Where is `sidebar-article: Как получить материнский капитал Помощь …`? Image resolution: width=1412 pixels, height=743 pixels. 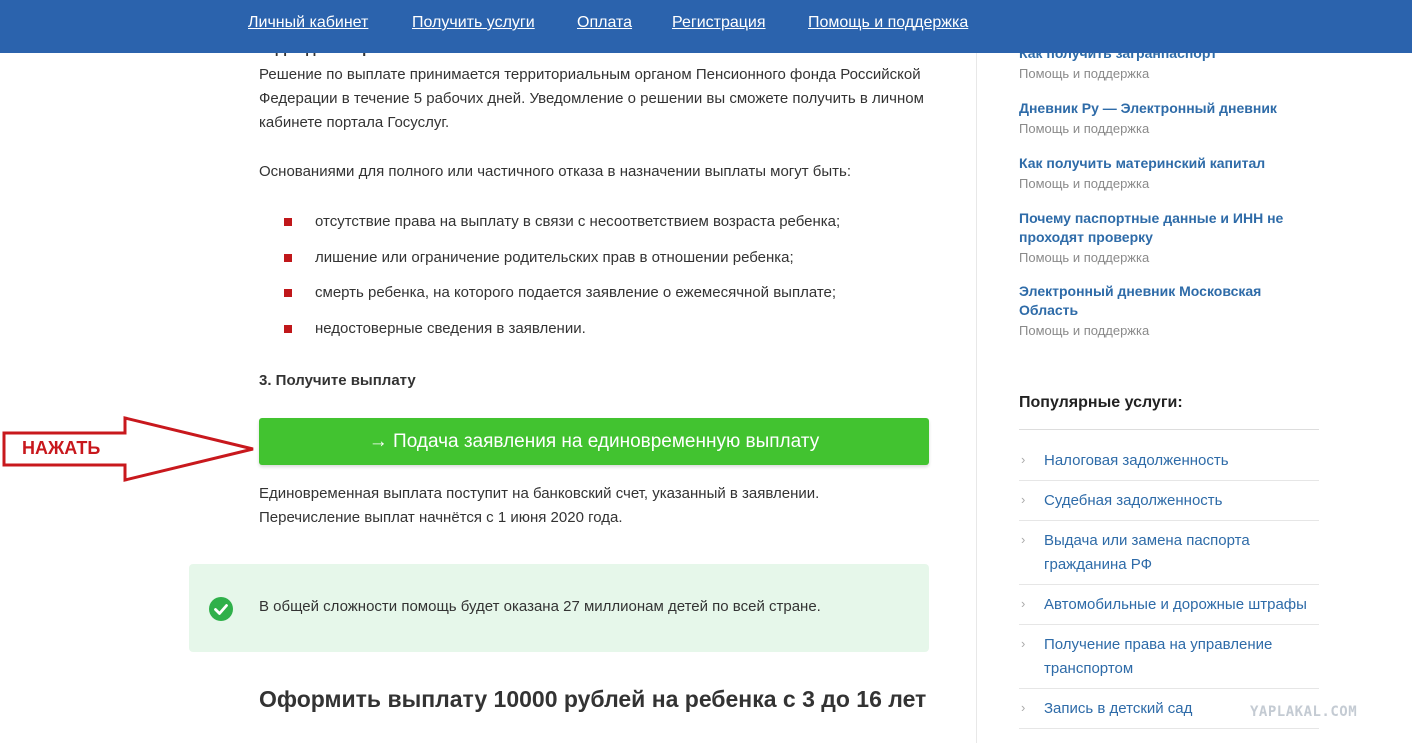 sidebar-article: Как получить материнский капитал Помощь … is located at coordinates (1169, 172).